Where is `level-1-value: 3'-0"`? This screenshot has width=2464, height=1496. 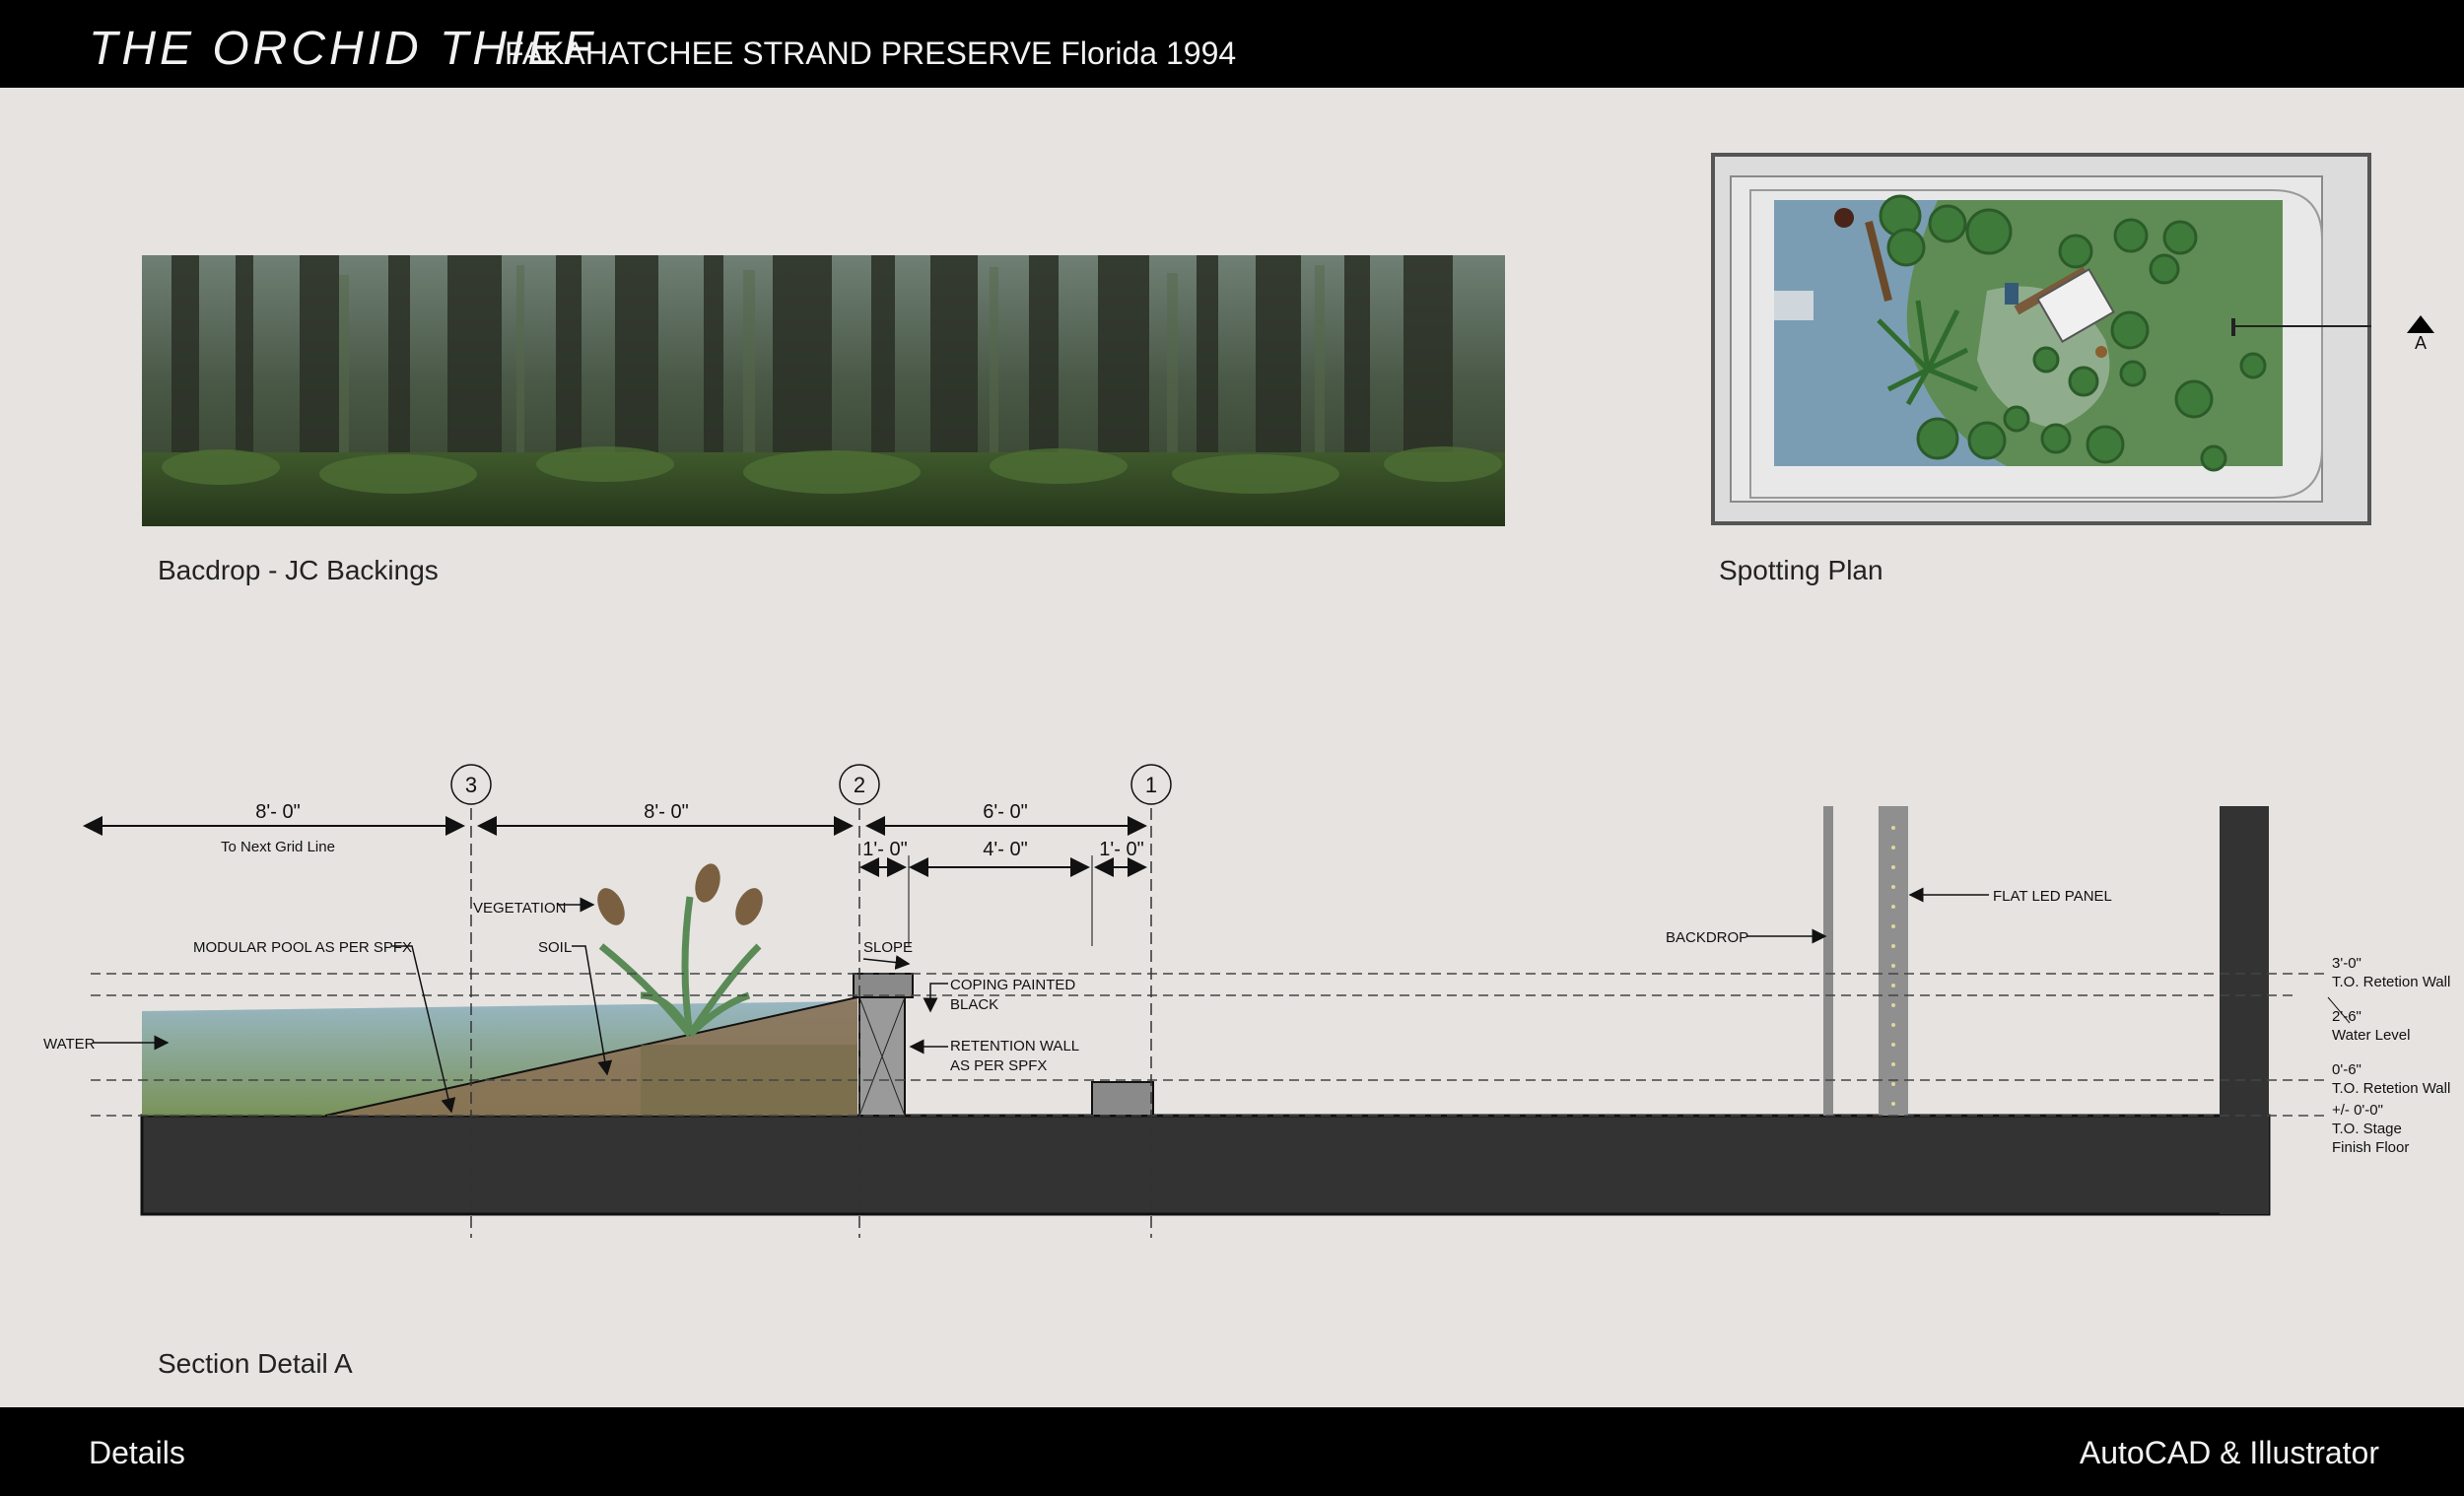
level-1-value: 3'-0" is located at coordinates (2346, 963).